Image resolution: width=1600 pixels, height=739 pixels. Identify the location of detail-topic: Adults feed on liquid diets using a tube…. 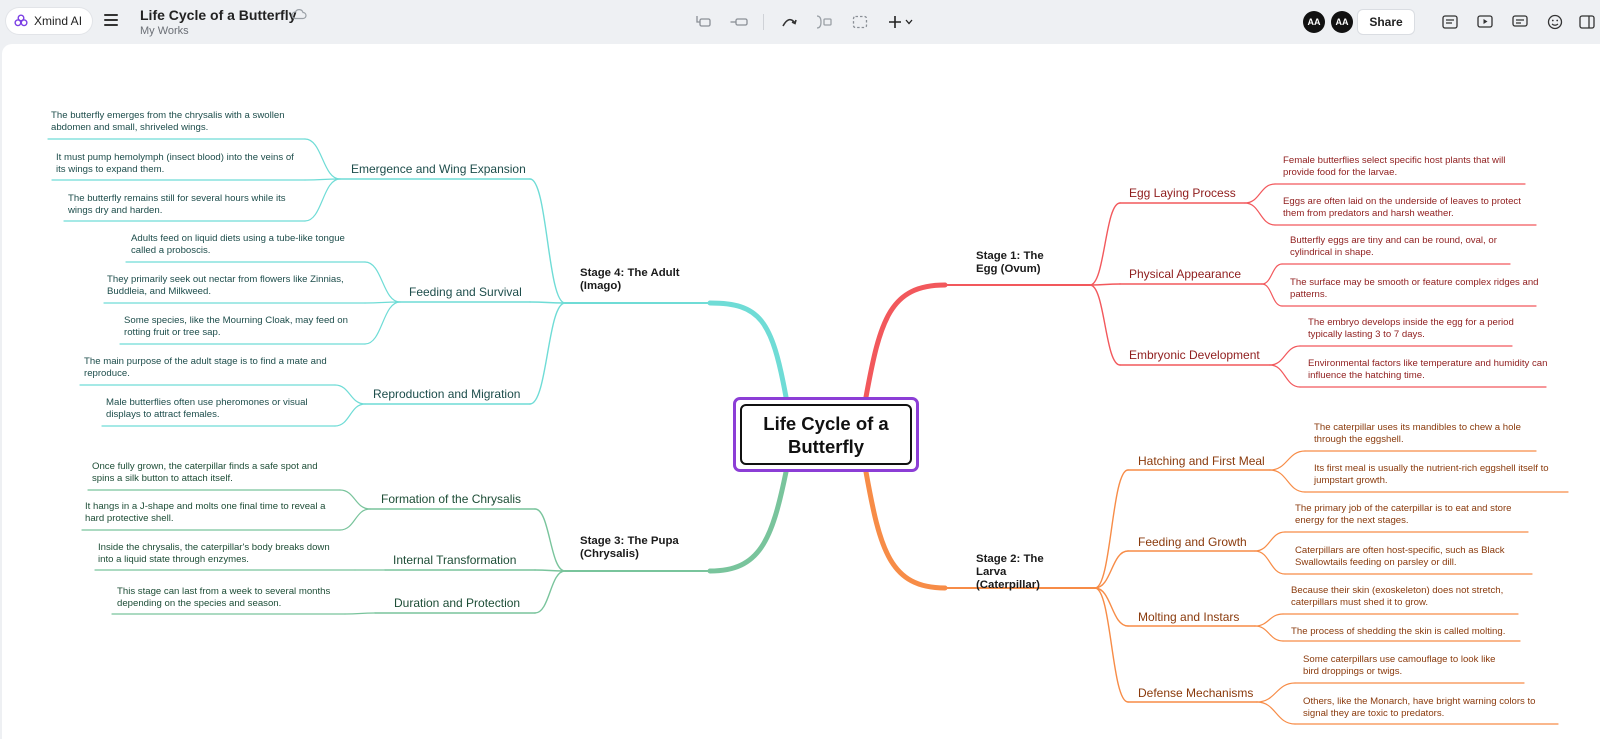
(245, 244).